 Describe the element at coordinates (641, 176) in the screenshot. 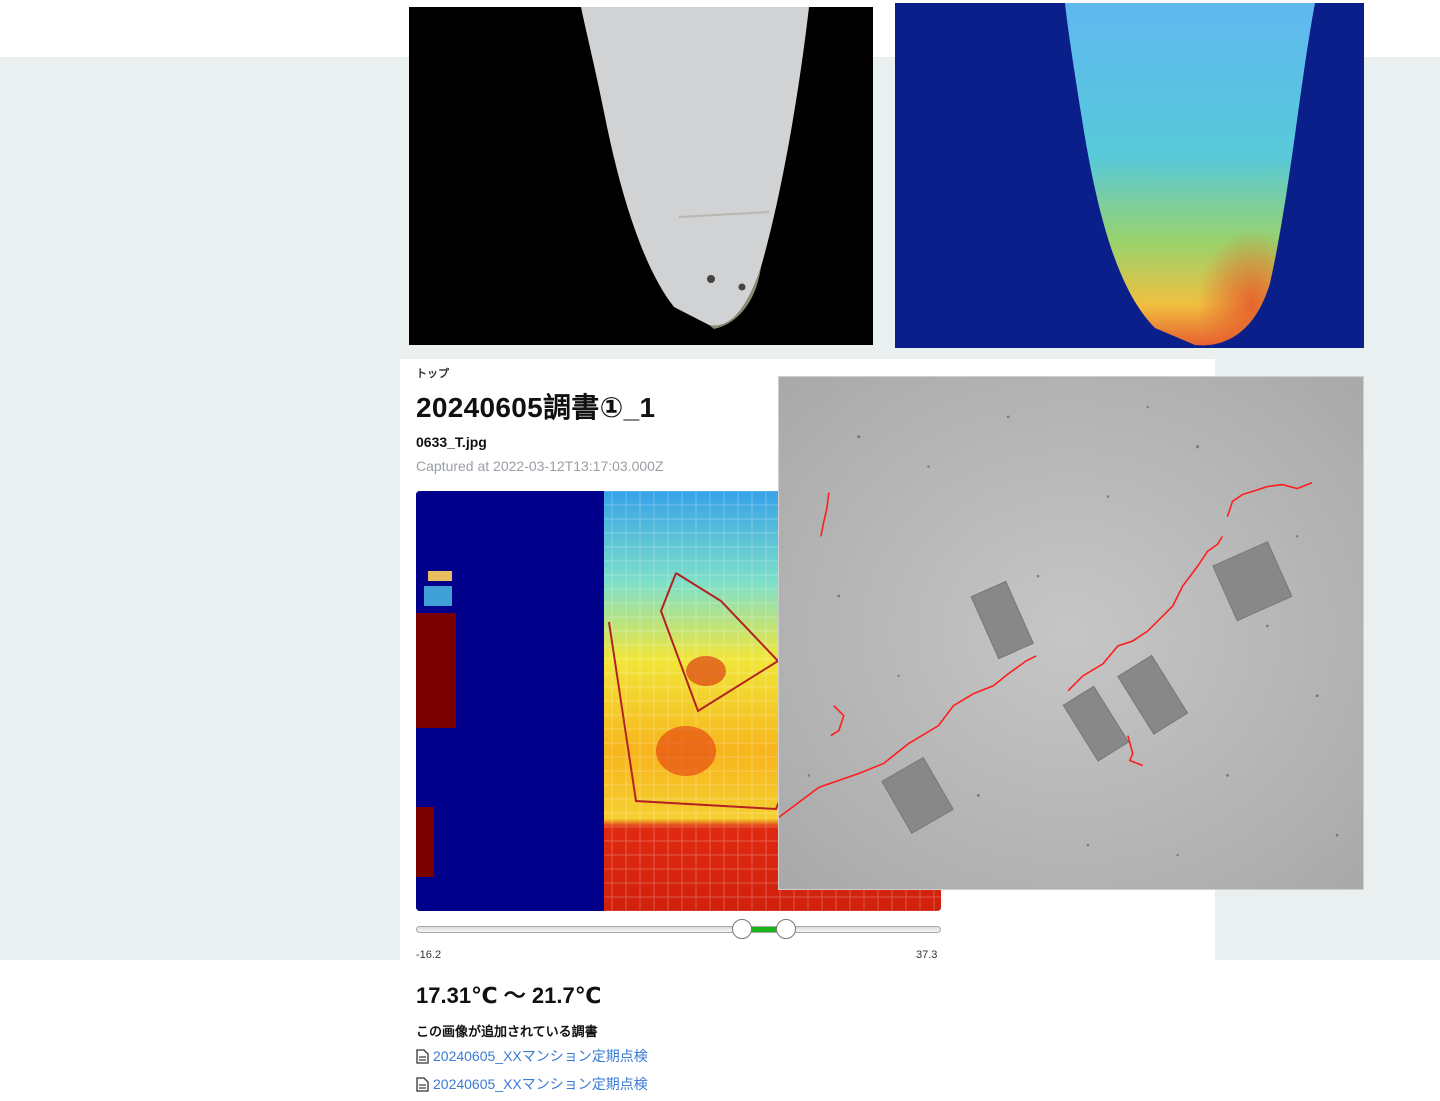

I see `blade-photo` at that location.